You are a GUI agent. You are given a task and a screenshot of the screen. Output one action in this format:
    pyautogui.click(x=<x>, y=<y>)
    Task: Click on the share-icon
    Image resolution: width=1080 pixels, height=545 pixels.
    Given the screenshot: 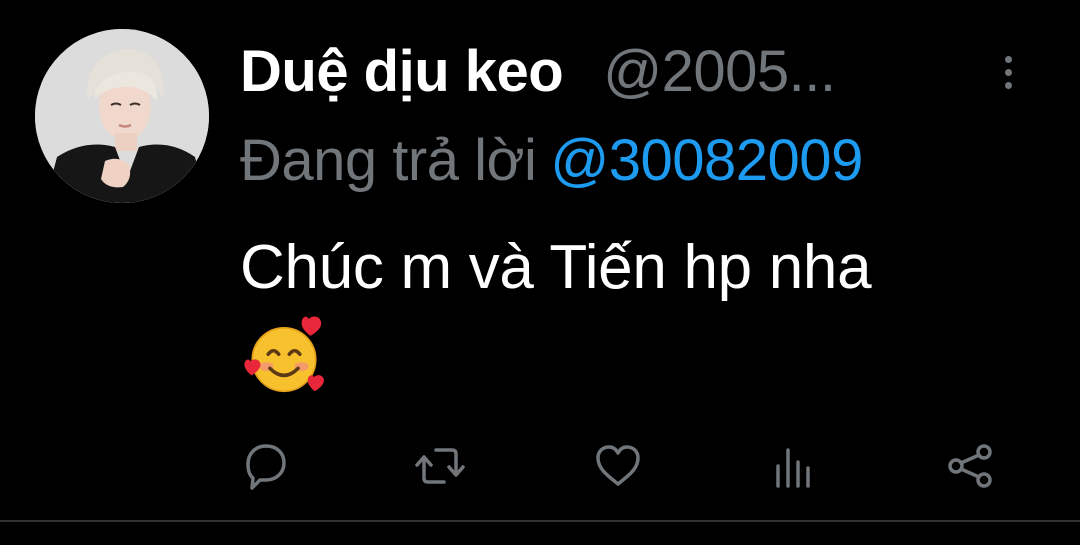 What is the action you would take?
    pyautogui.click(x=970, y=466)
    